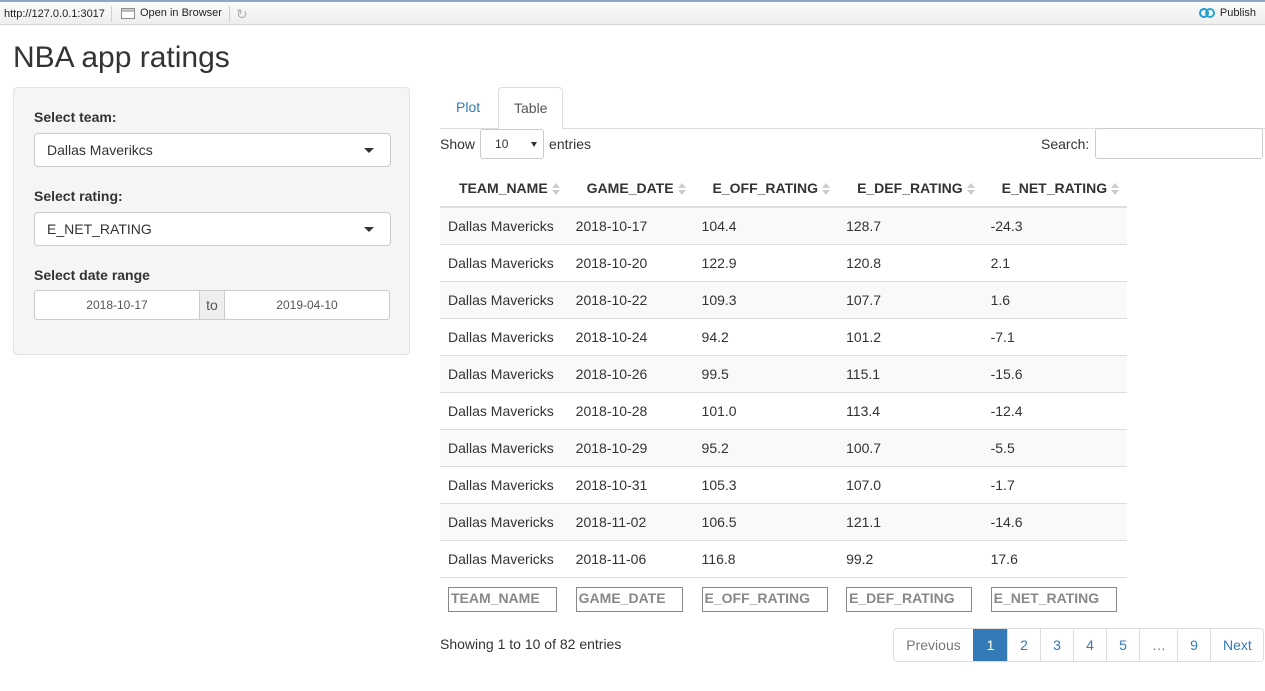  Describe the element at coordinates (630, 447) in the screenshot. I see `game-date-cell: 2018-10-29` at that location.